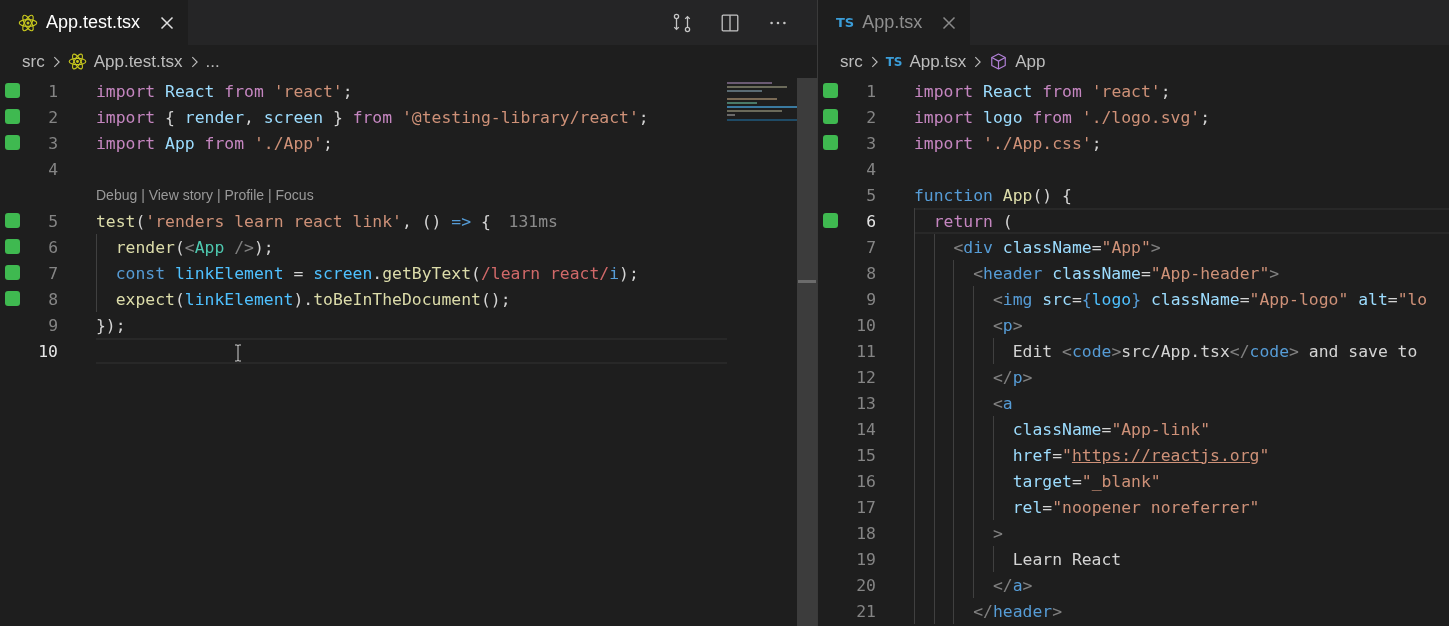 The height and width of the screenshot is (626, 1449). I want to click on codelens-actions: Debug | View story | Profile | Focus, so click(205, 195).